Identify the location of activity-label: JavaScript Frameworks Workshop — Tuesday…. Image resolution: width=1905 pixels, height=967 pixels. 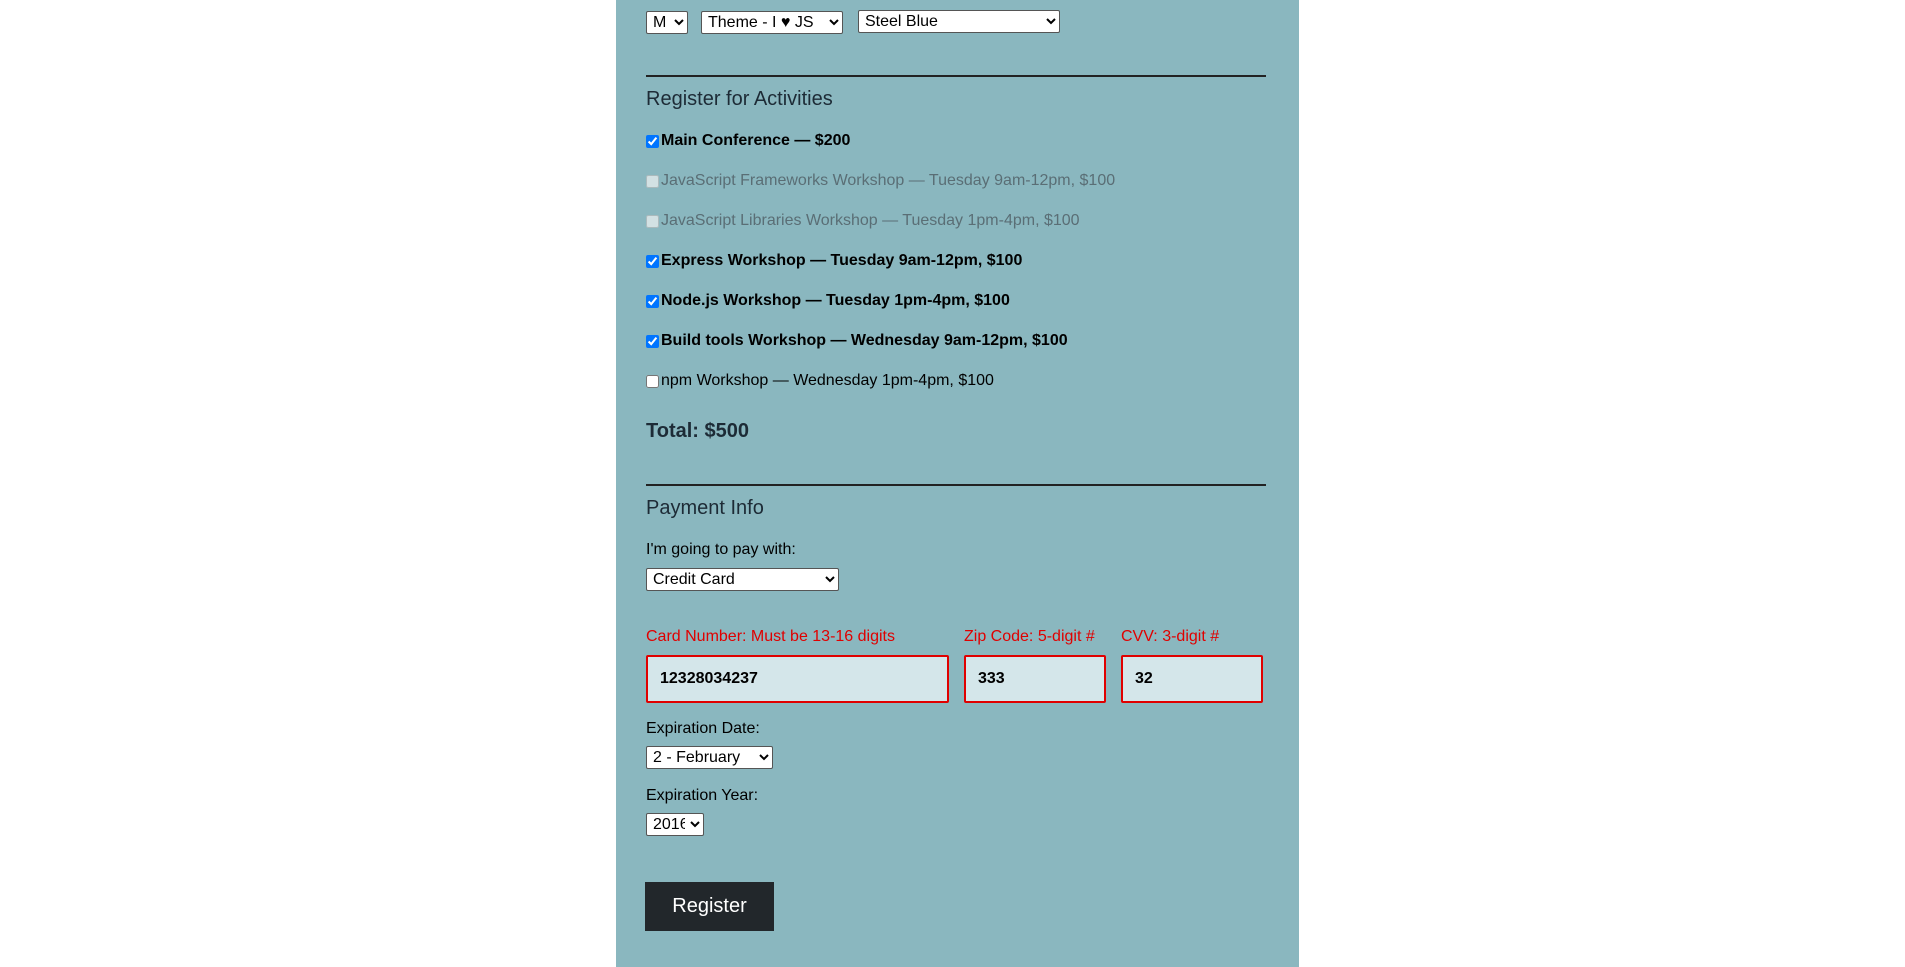
(888, 180).